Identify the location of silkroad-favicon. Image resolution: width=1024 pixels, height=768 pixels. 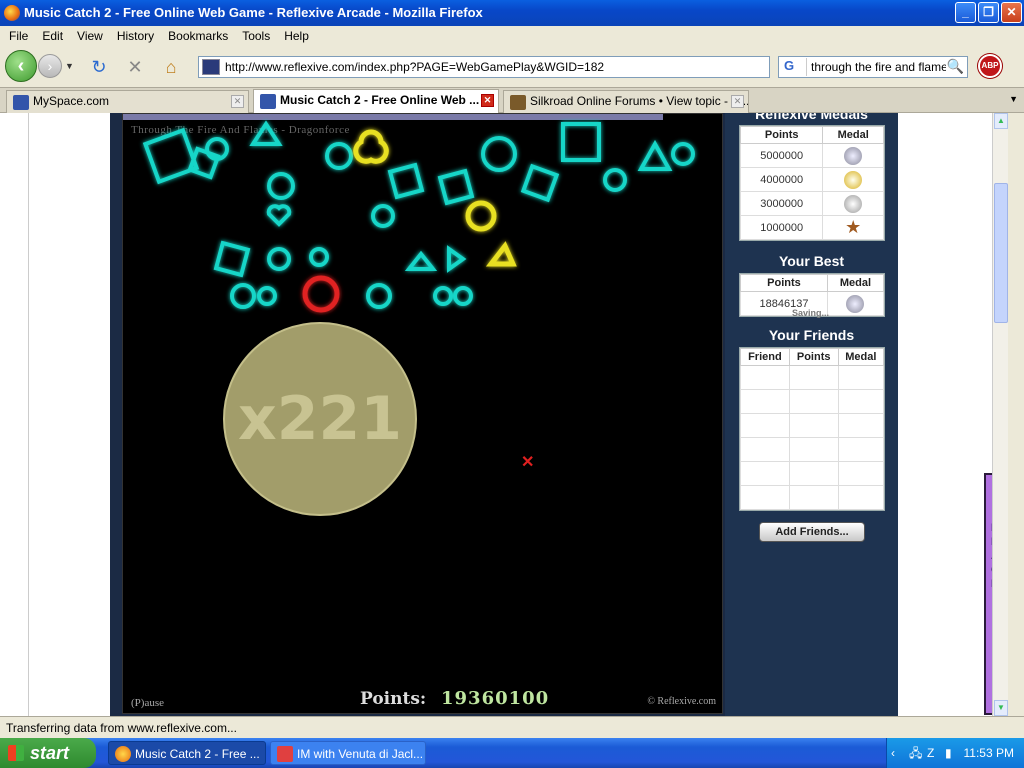
(518, 102).